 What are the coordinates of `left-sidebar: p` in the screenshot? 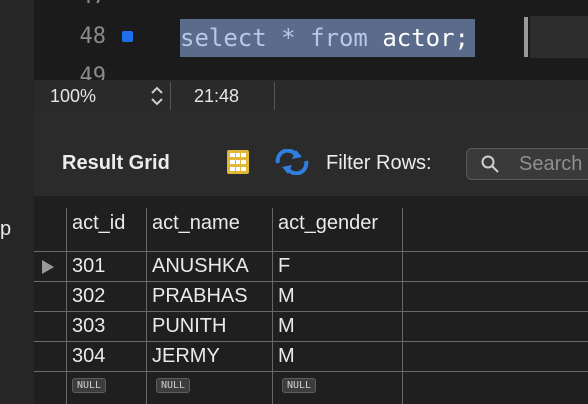 It's located at (17, 202).